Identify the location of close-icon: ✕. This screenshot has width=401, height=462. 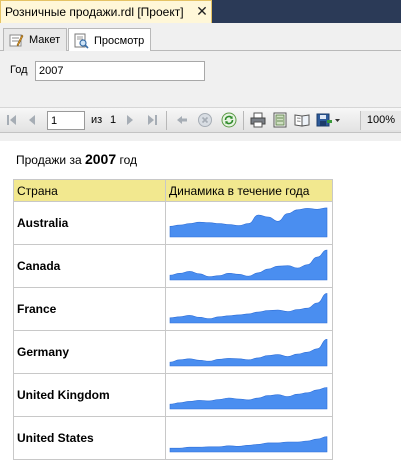
(202, 11).